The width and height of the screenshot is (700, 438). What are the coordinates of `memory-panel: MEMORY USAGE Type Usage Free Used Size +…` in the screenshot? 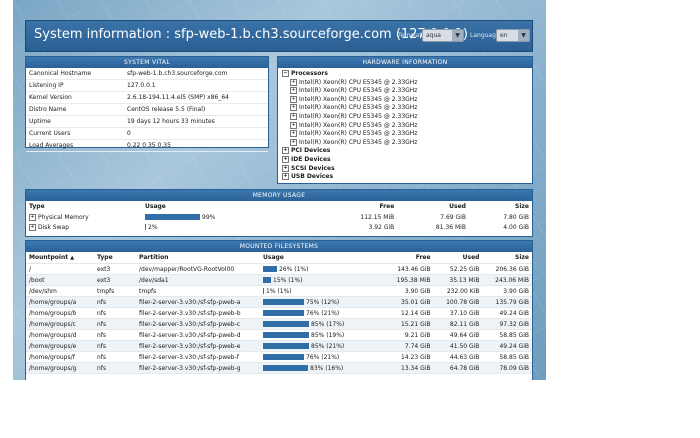 It's located at (279, 213).